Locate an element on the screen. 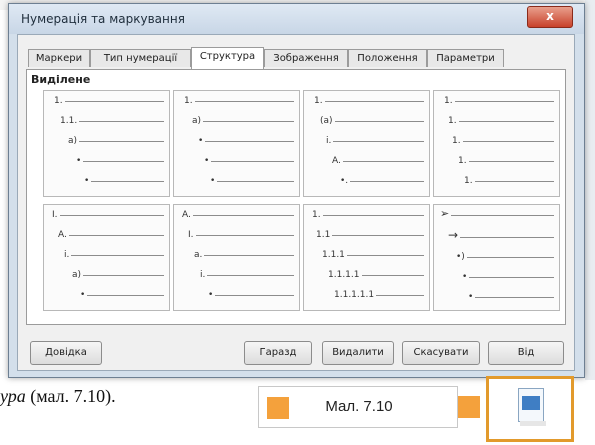 This screenshot has width=595, height=445. tab-numbering-type: Тип нумерації is located at coordinates (140, 58).